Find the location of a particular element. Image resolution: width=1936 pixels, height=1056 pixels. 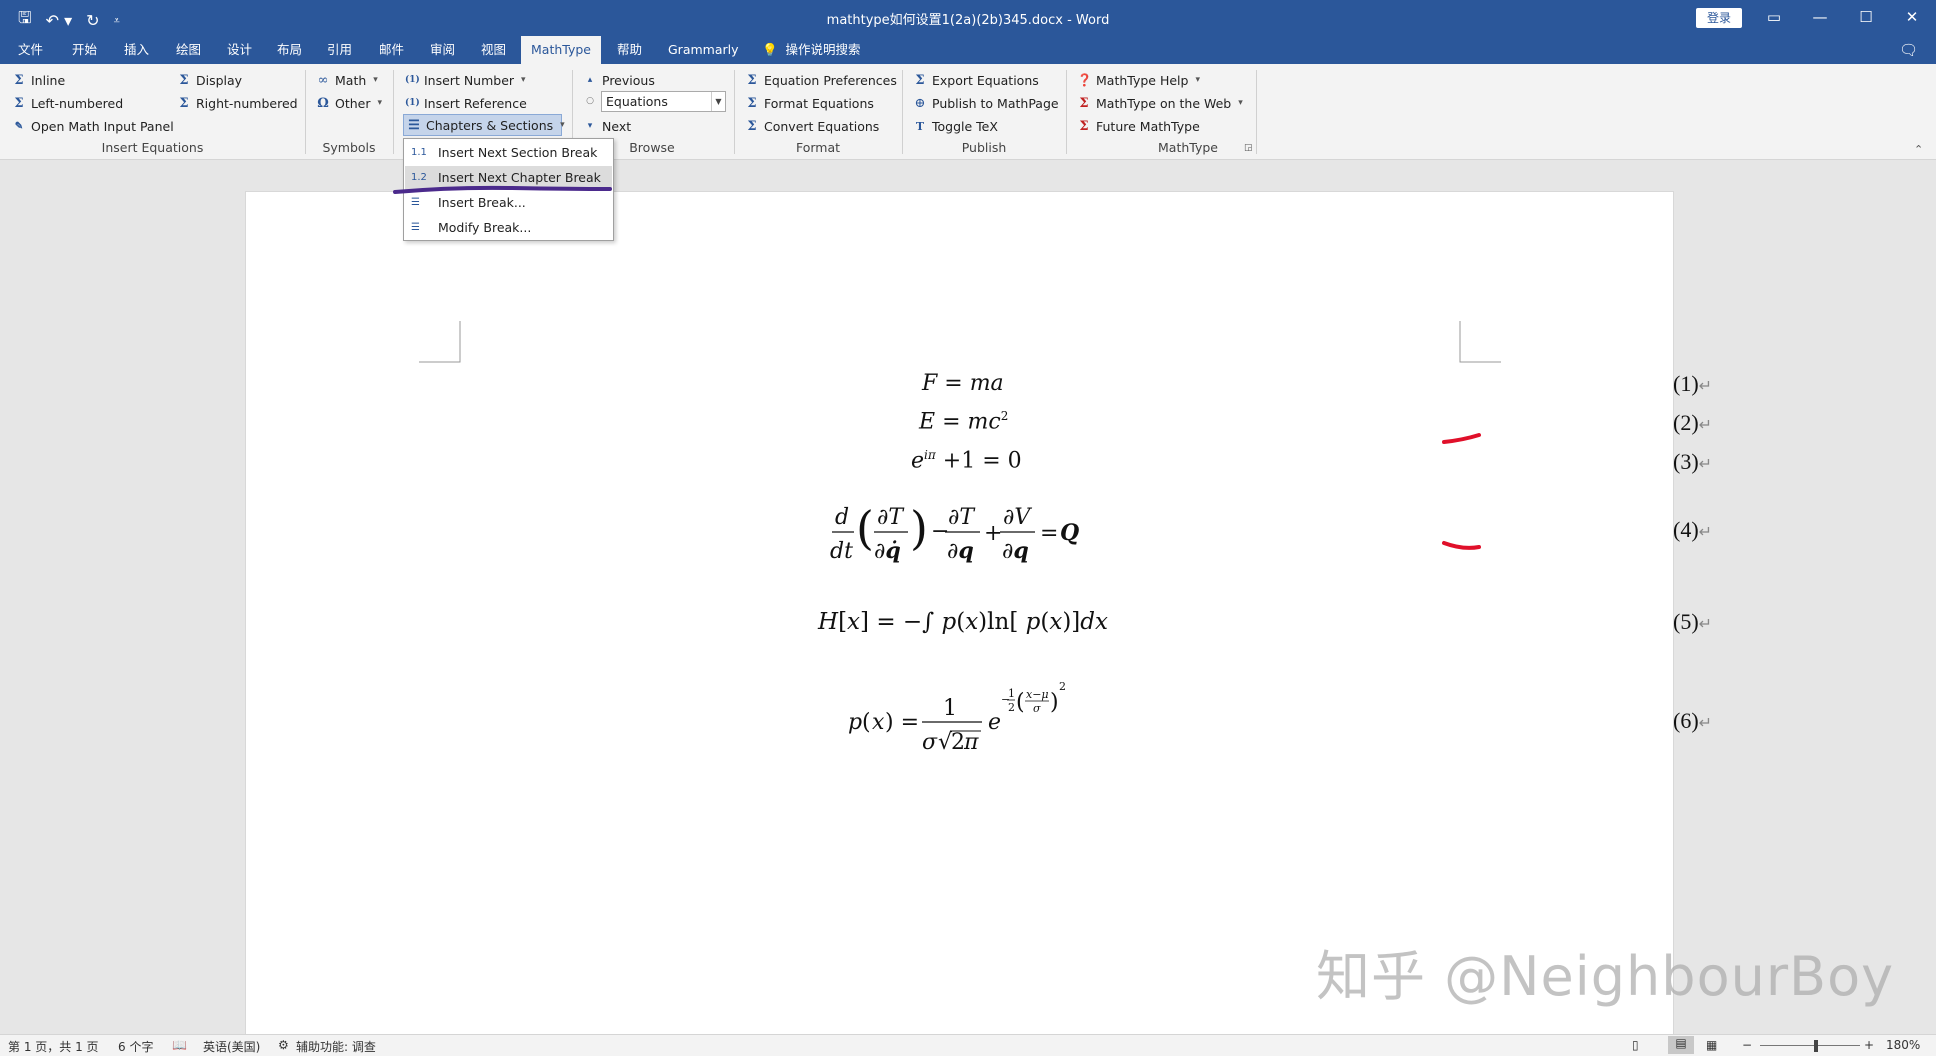

svg-text: ∂T is located at coordinates (962, 517).